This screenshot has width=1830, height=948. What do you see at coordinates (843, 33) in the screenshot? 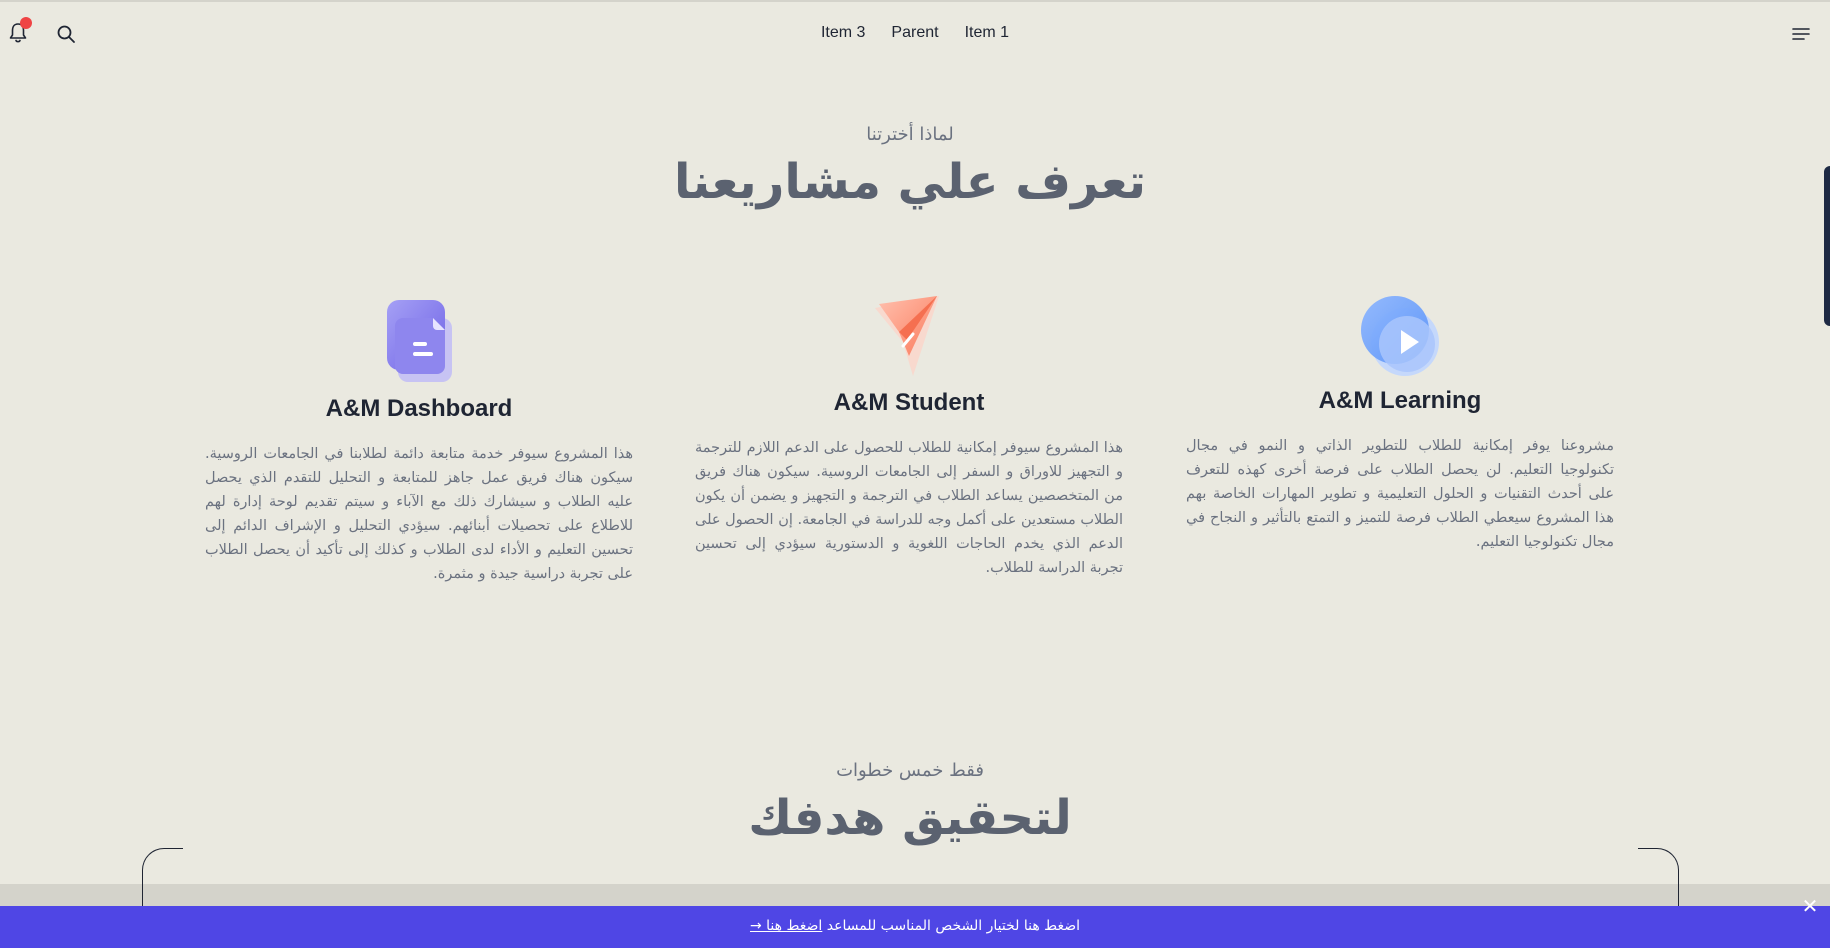
I see `nav-item-item-3: Item 3` at bounding box center [843, 33].